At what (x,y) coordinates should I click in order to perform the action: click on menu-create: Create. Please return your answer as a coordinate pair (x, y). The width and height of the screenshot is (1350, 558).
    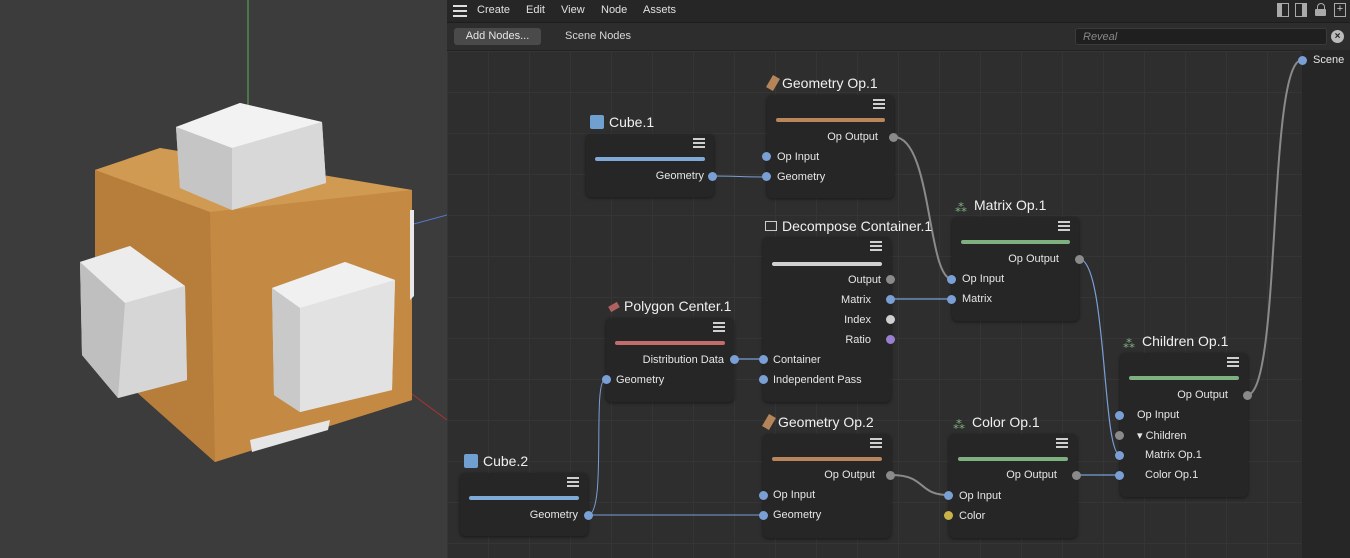
    Looking at the image, I should click on (493, 10).